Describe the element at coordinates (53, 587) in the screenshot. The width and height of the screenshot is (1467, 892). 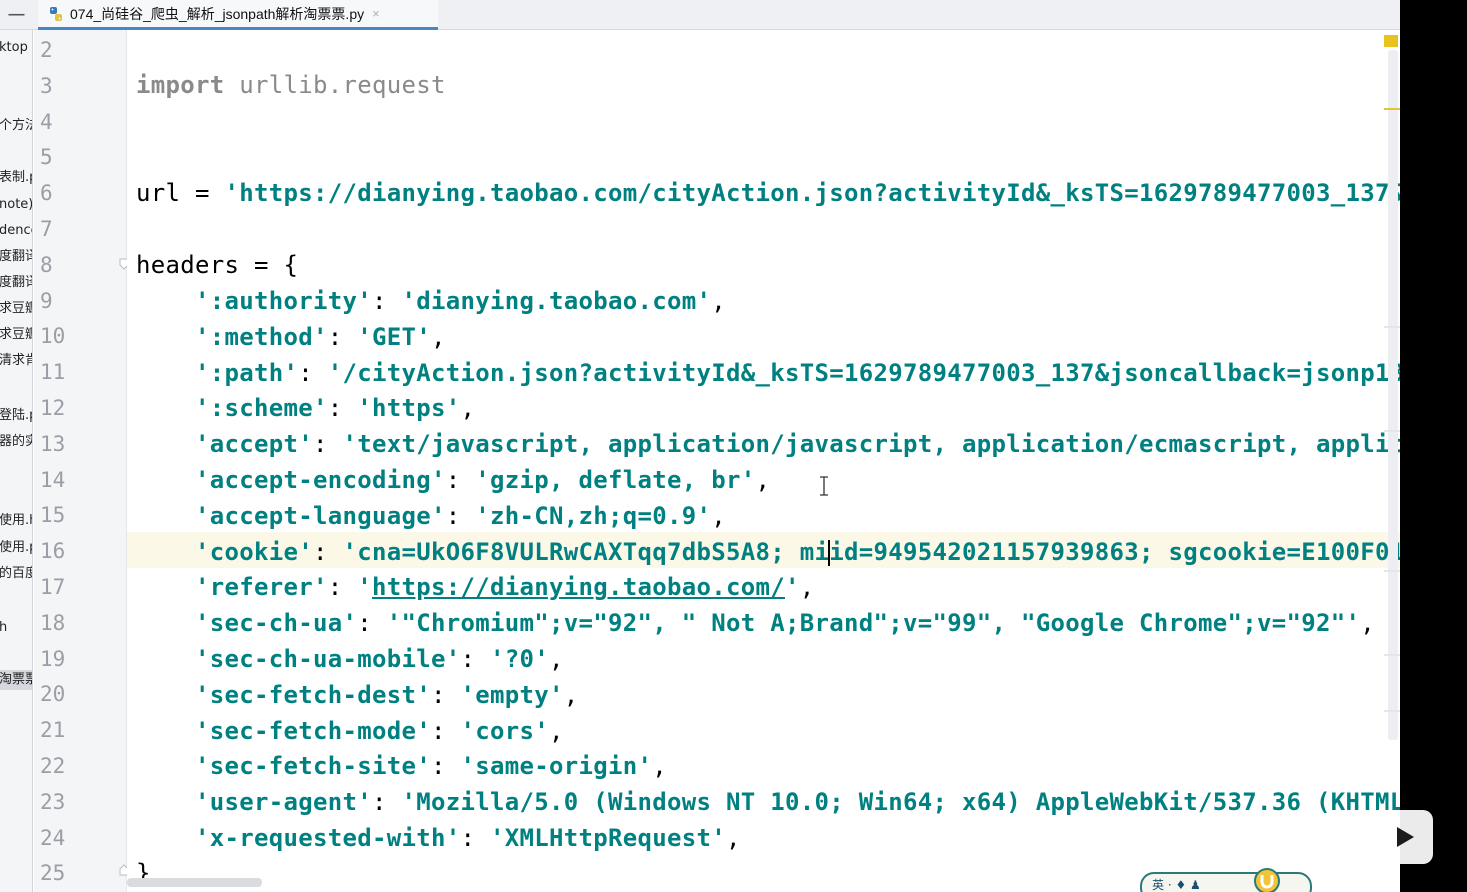
I see `line-number: 17` at that location.